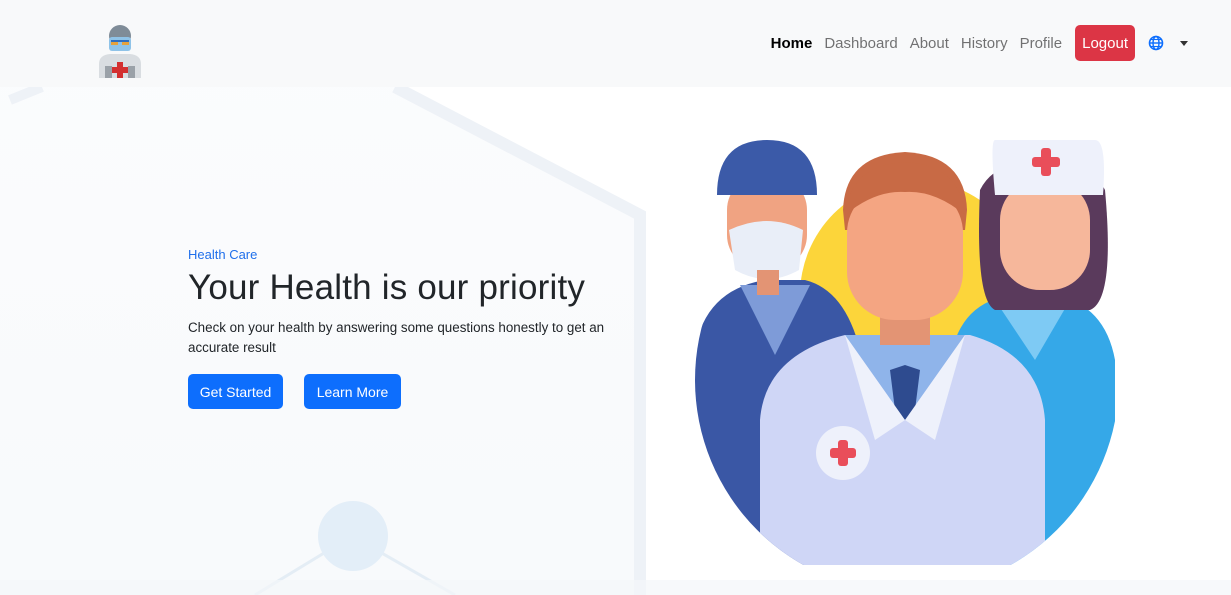 The height and width of the screenshot is (595, 1231). I want to click on nav-history-link: History, so click(984, 43).